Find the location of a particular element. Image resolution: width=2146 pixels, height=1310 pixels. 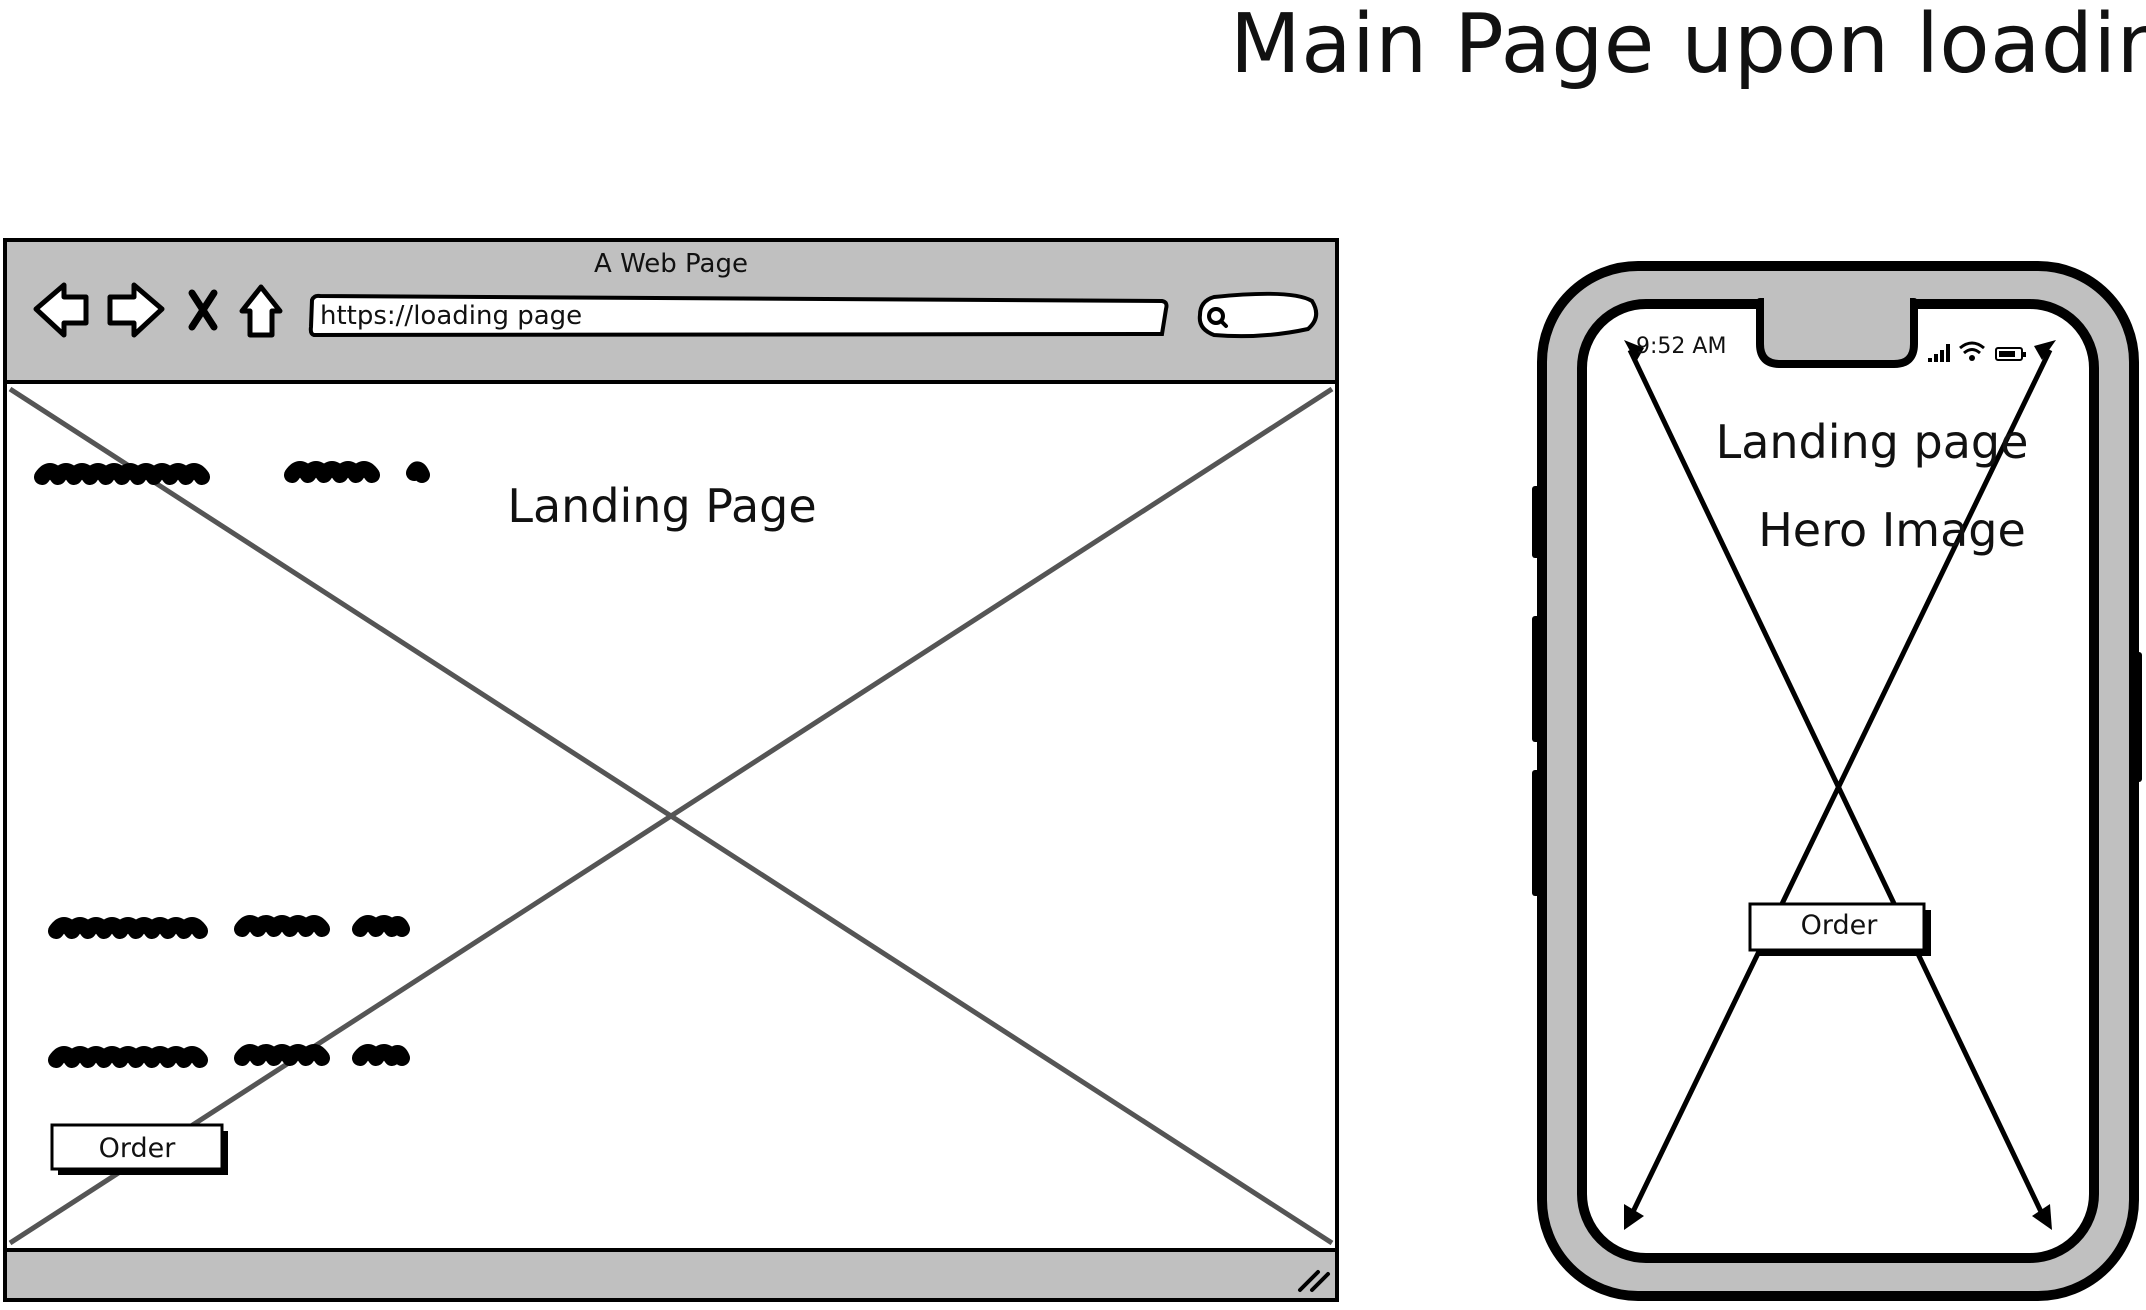

phone-status-time: 9:52 AM is located at coordinates (1681, 346).